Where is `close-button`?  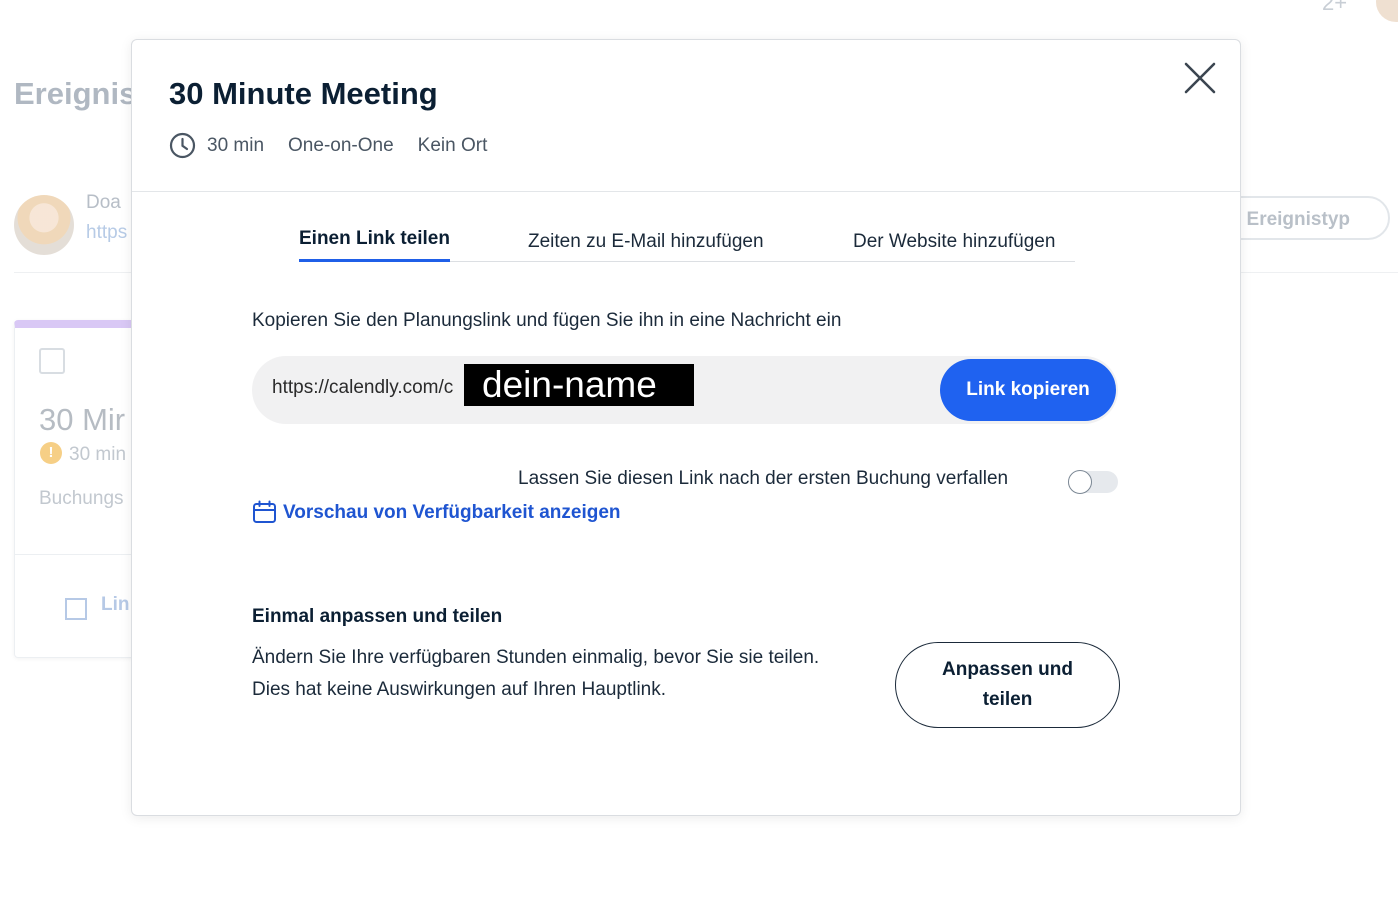
close-button is located at coordinates (1200, 80).